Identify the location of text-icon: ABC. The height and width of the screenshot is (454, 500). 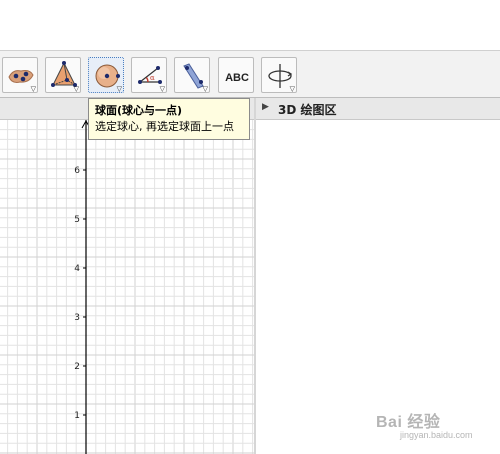
(237, 78).